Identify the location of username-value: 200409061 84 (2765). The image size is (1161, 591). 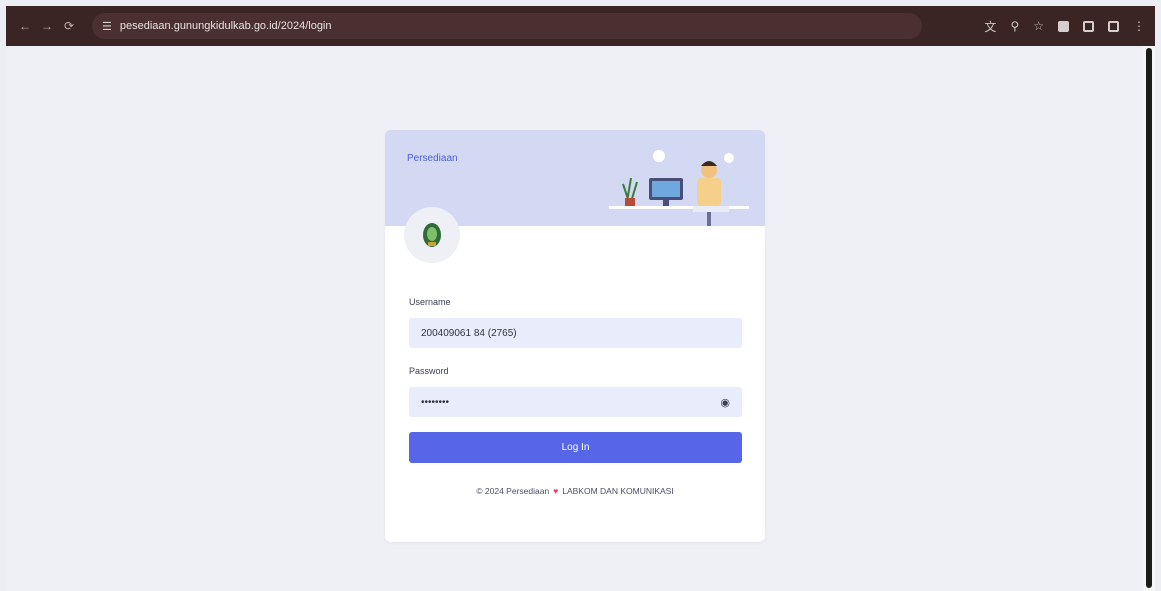
(469, 333).